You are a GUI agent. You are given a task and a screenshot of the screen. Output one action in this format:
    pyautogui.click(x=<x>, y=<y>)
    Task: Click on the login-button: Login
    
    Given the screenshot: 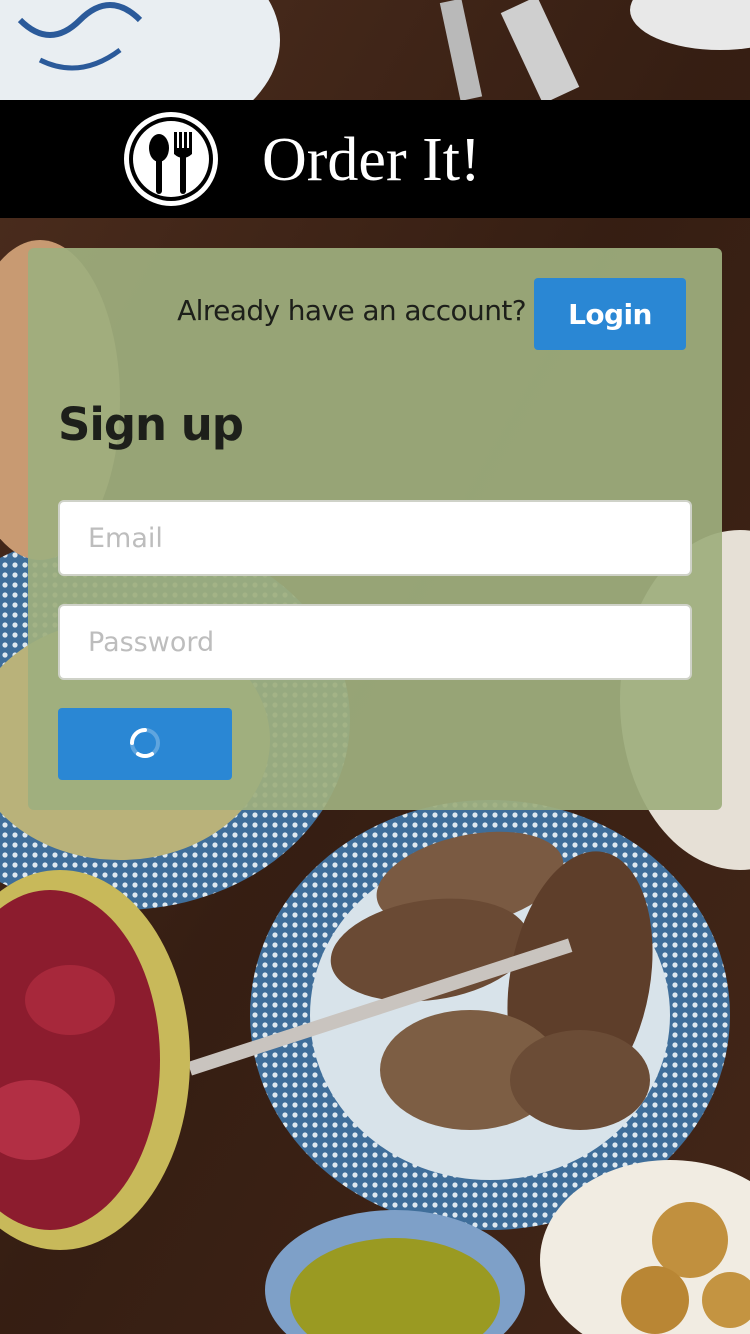 What is the action you would take?
    pyautogui.click(x=610, y=314)
    